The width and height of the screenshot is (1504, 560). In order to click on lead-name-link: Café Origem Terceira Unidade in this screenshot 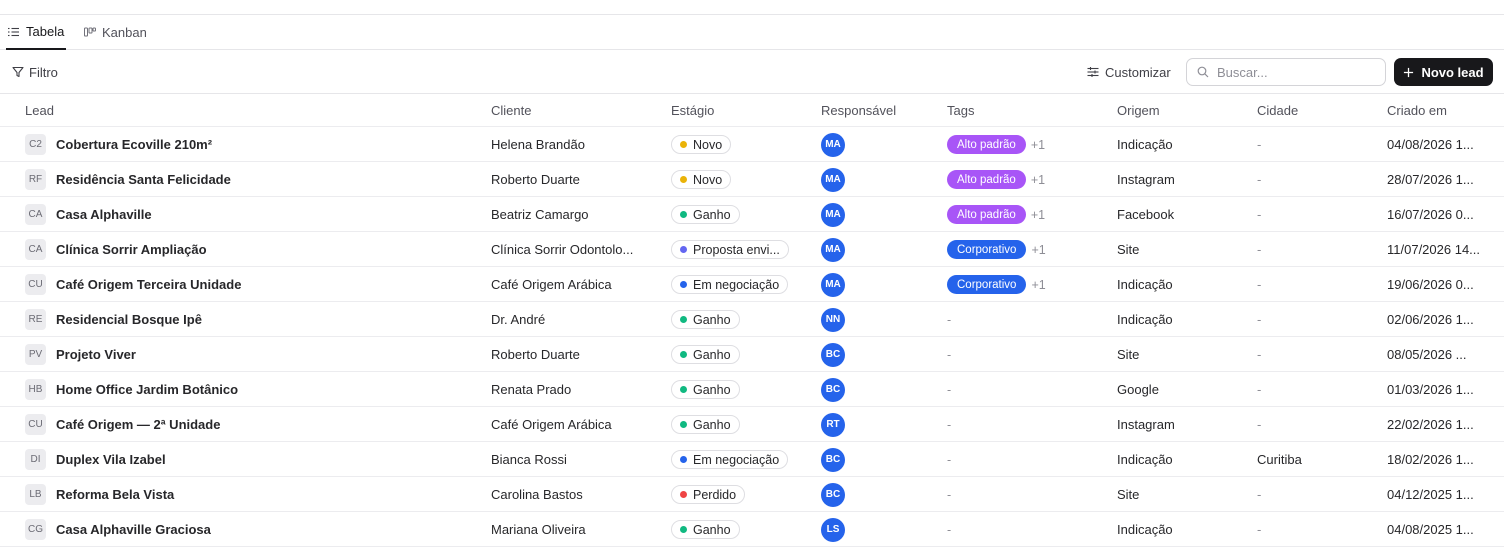, I will do `click(148, 284)`.